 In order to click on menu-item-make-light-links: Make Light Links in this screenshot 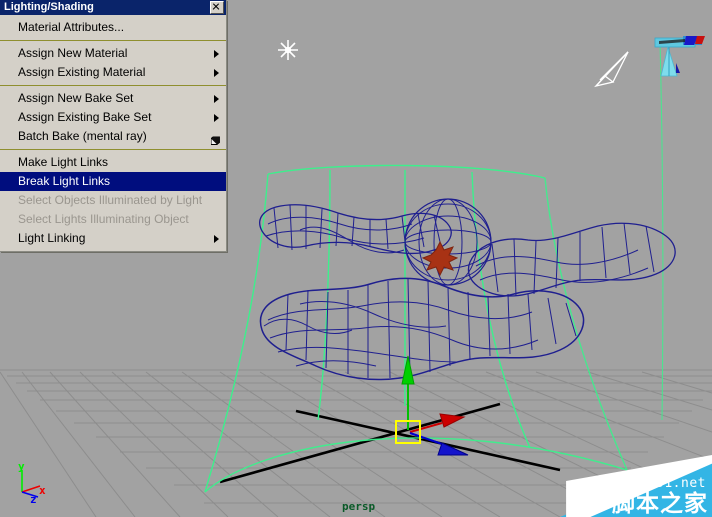, I will do `click(113, 162)`.